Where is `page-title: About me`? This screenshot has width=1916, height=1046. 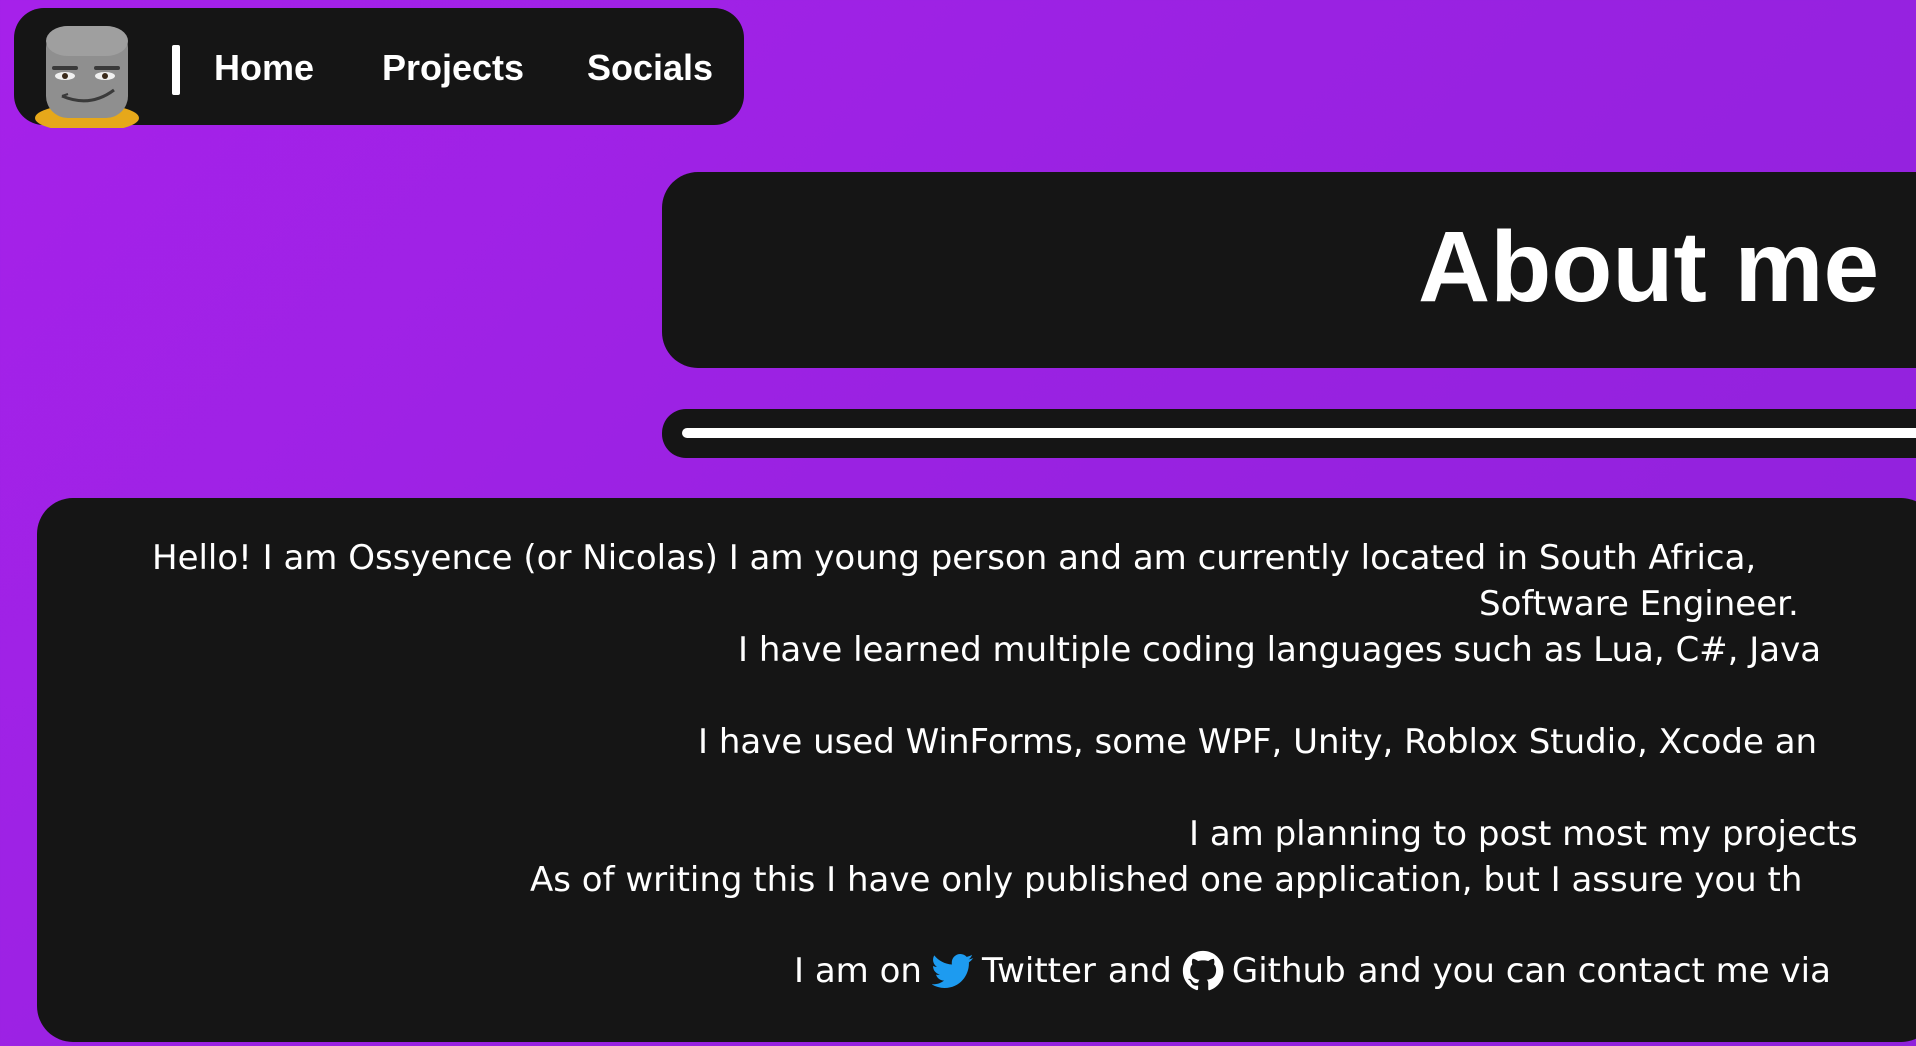
page-title: About me is located at coordinates (1649, 267).